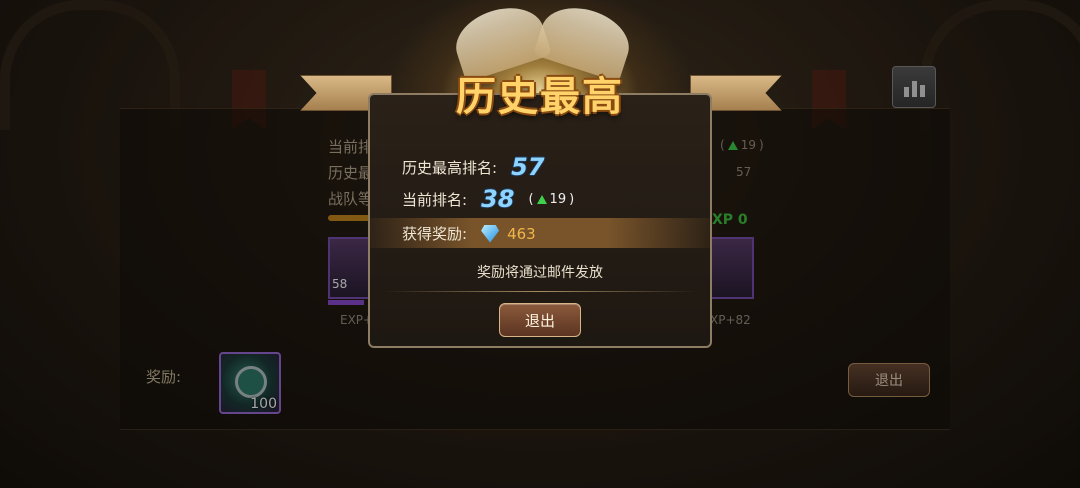  What do you see at coordinates (498, 199) in the screenshot?
I see `current-rank-value: 38` at bounding box center [498, 199].